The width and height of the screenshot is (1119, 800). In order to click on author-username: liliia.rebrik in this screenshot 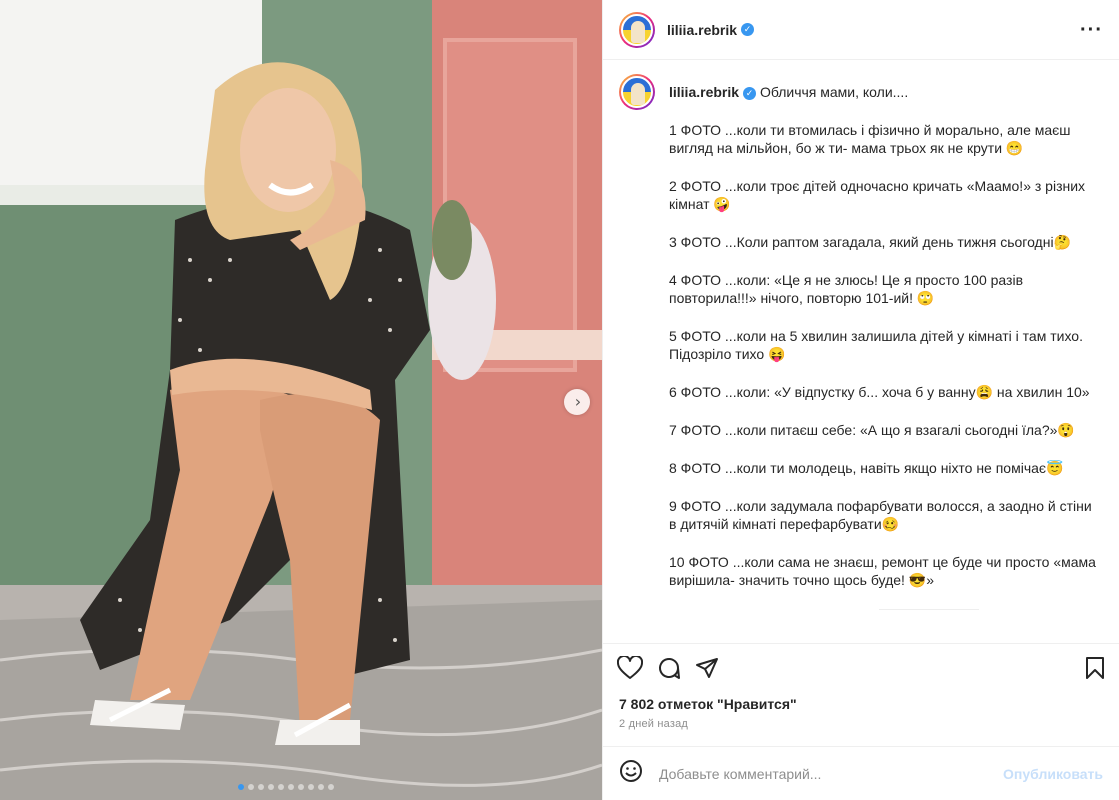, I will do `click(702, 30)`.